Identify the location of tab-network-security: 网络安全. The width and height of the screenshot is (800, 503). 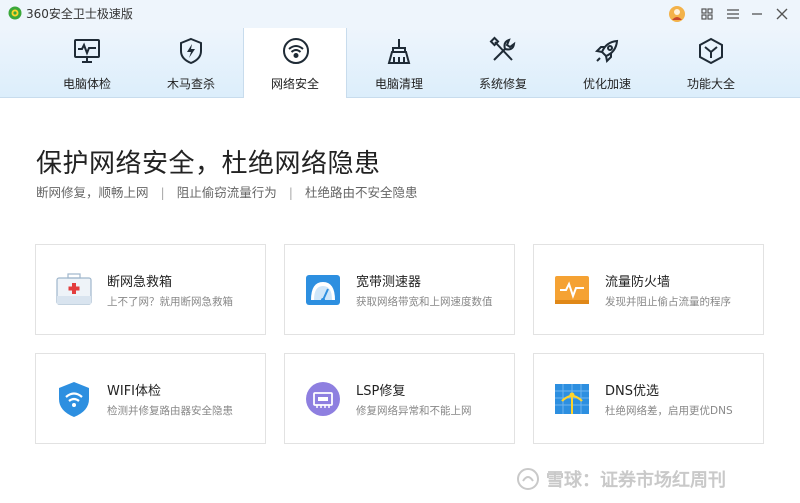
(295, 63).